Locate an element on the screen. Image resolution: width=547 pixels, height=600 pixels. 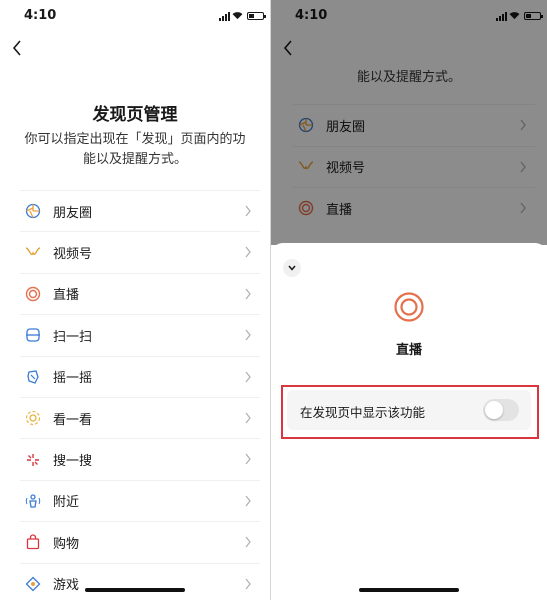
list-item-label: 搜一搜 is located at coordinates (73, 462).